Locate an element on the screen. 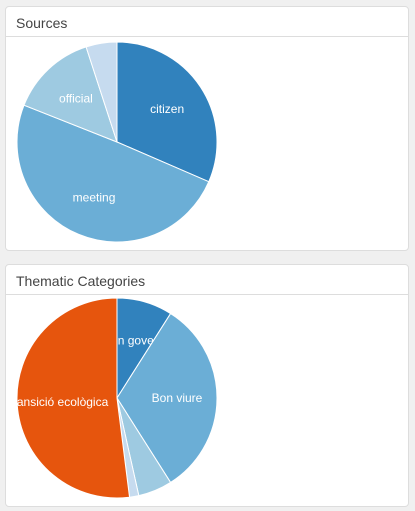  sources-panel-title: Sources is located at coordinates (207, 22).